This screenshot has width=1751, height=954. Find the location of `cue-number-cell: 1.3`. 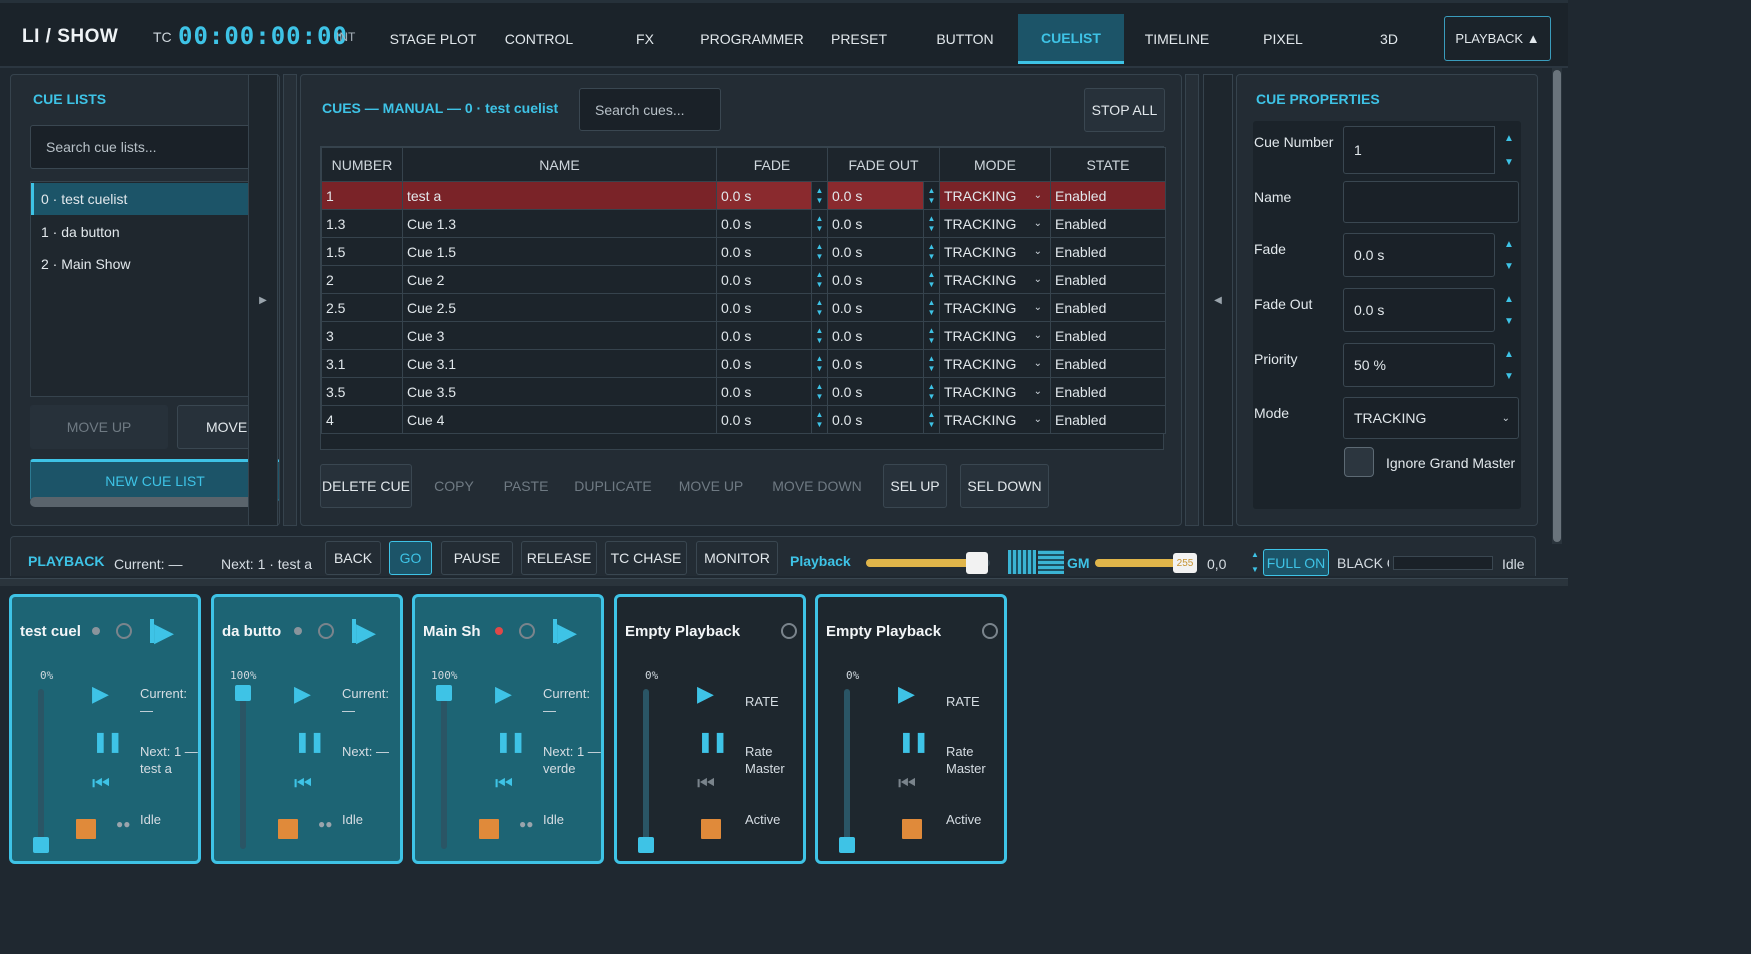

cue-number-cell: 1.3 is located at coordinates (362, 223).